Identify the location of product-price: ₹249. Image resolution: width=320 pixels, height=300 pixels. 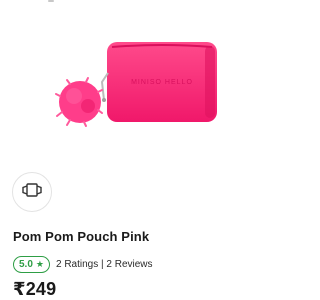
(35, 289).